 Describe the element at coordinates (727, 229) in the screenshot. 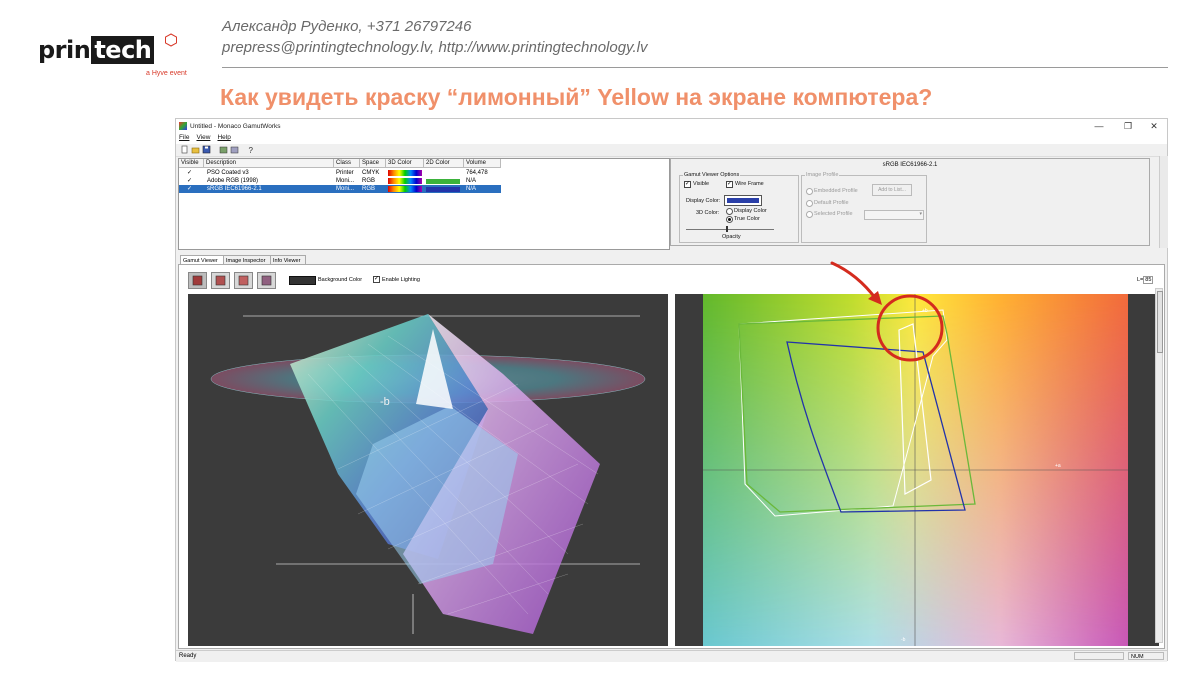

I see `opacity-slider-handle` at that location.